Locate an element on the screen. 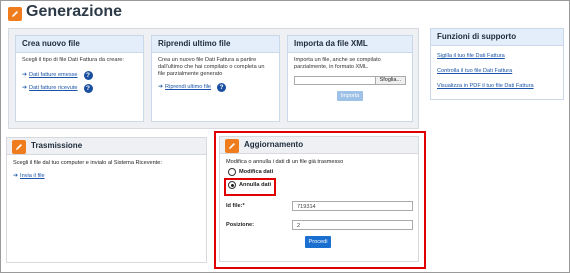 The width and height of the screenshot is (570, 273). transmission-title: Trasmissione is located at coordinates (57, 145).